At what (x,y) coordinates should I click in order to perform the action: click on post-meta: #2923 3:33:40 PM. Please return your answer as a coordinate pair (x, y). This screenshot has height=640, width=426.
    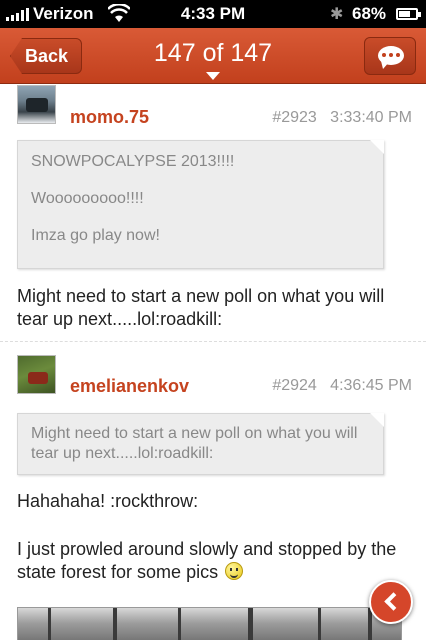
    Looking at the image, I should click on (342, 118).